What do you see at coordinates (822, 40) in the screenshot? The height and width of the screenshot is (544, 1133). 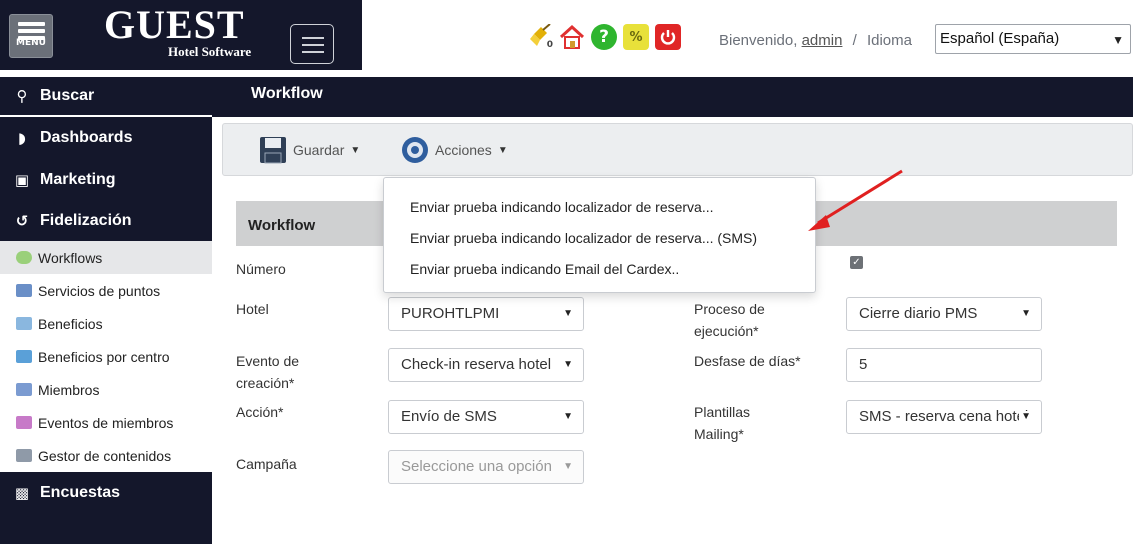 I see `username-link: admin` at bounding box center [822, 40].